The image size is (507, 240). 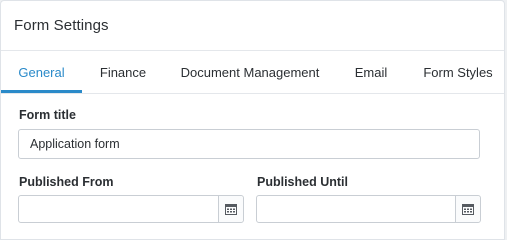 What do you see at coordinates (118, 209) in the screenshot?
I see `published-from-input` at bounding box center [118, 209].